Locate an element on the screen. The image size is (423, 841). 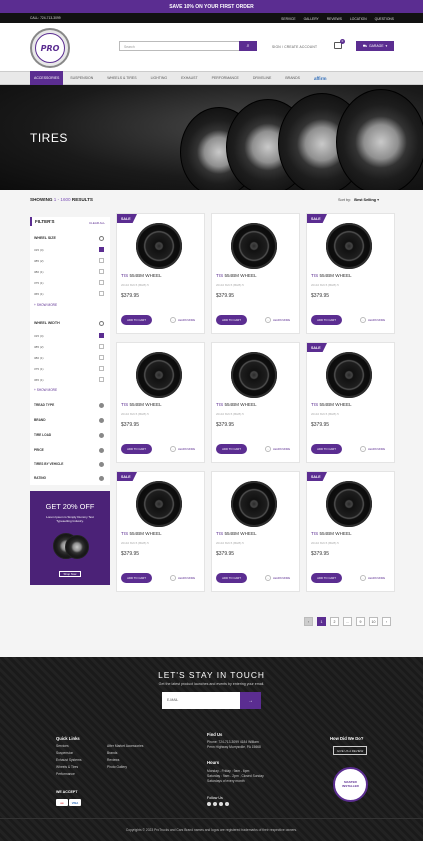
footer-phone: Phone: 724-713-3099 is located at coordinates (223, 742).